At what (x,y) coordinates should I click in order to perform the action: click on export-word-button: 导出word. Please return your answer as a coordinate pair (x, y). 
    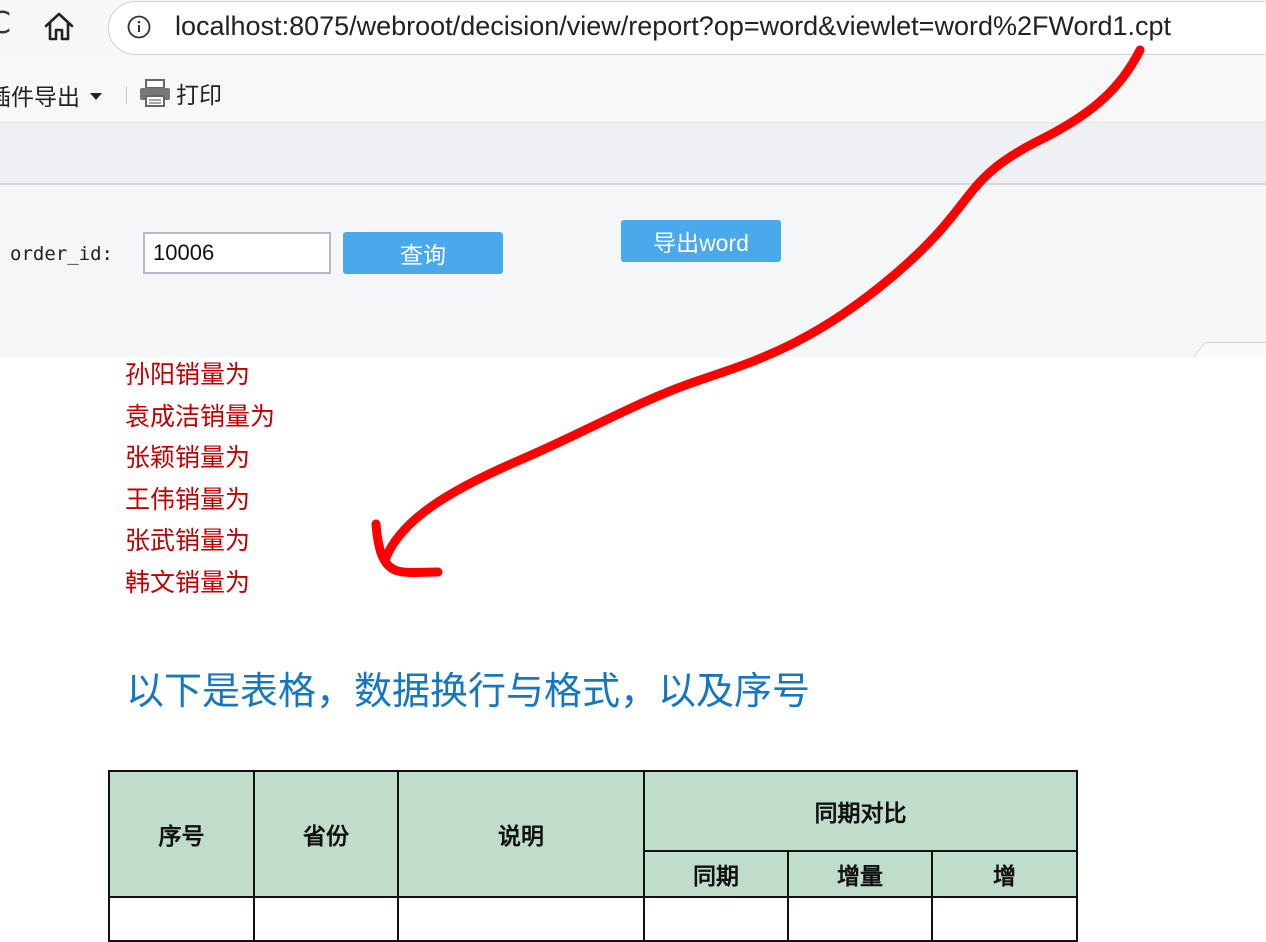
    Looking at the image, I should click on (701, 241).